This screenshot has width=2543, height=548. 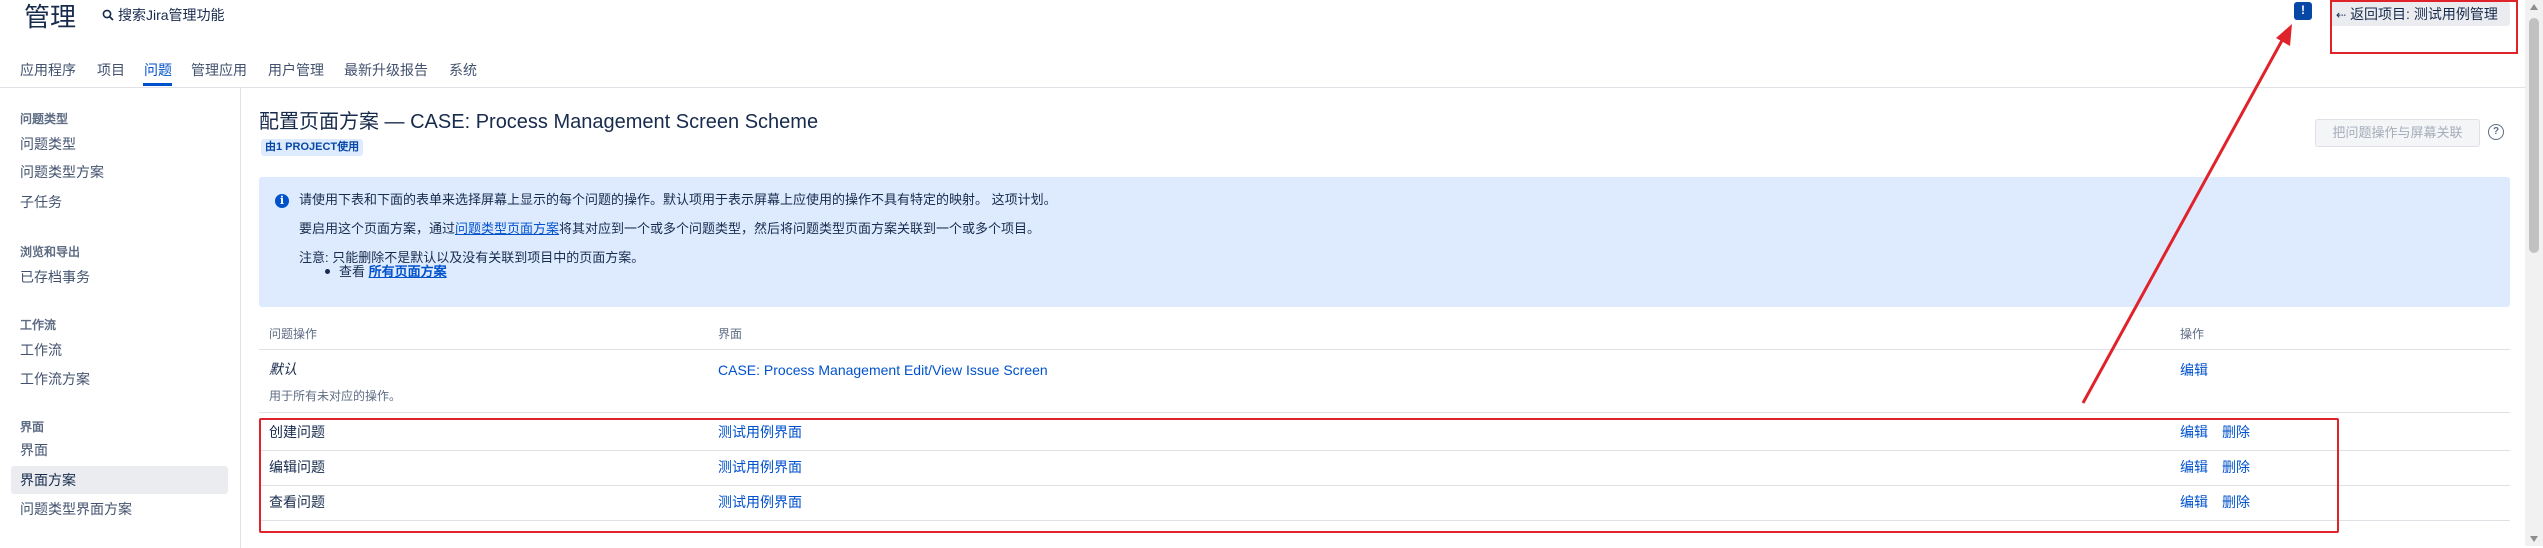 I want to click on tab-upgrade-report: 最新升级报告, so click(x=386, y=70).